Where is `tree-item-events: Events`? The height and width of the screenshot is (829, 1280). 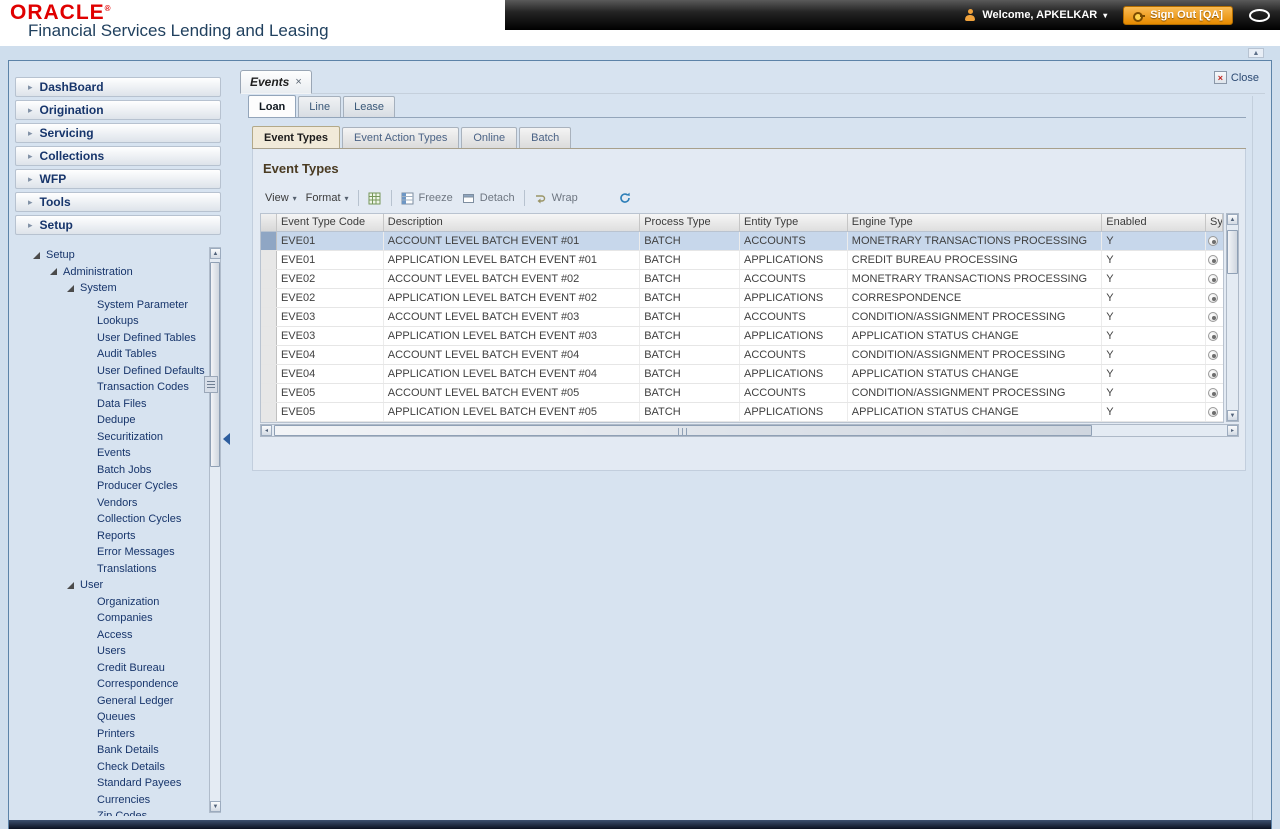
tree-item-events: Events is located at coordinates (111, 453).